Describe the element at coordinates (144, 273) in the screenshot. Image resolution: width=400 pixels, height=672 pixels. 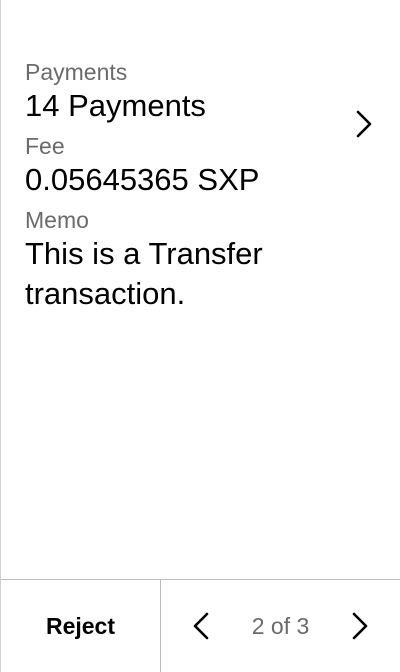
I see `memo-value: This is a Transfer transaction.` at that location.